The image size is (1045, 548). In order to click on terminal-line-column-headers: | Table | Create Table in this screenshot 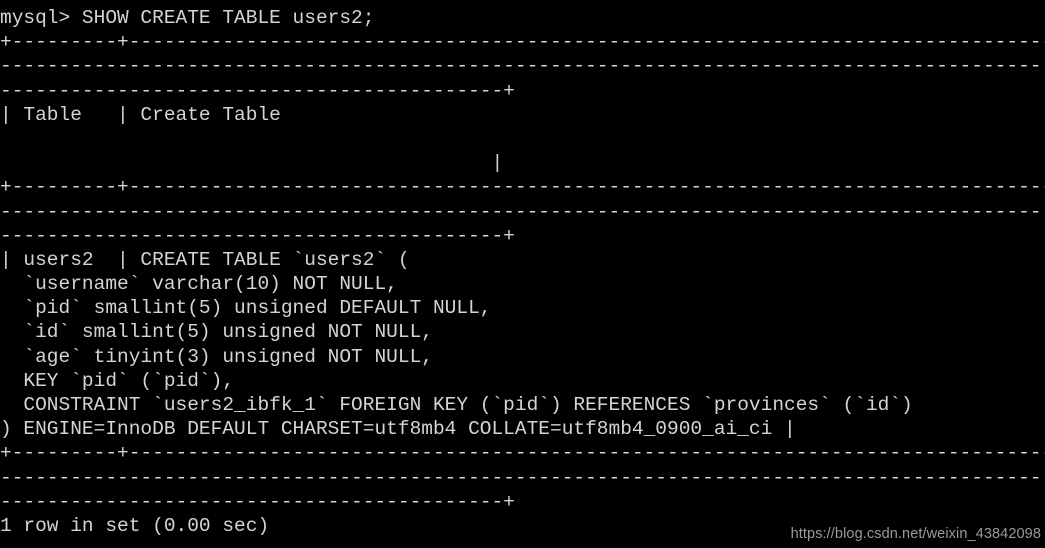, I will do `click(140, 114)`.